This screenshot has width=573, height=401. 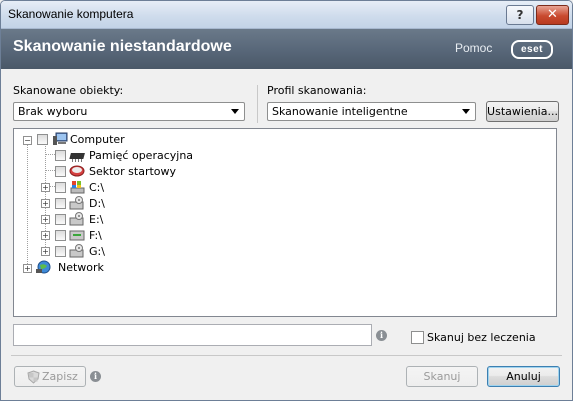 I want to click on tree-item-label: F:\, so click(x=95, y=235).